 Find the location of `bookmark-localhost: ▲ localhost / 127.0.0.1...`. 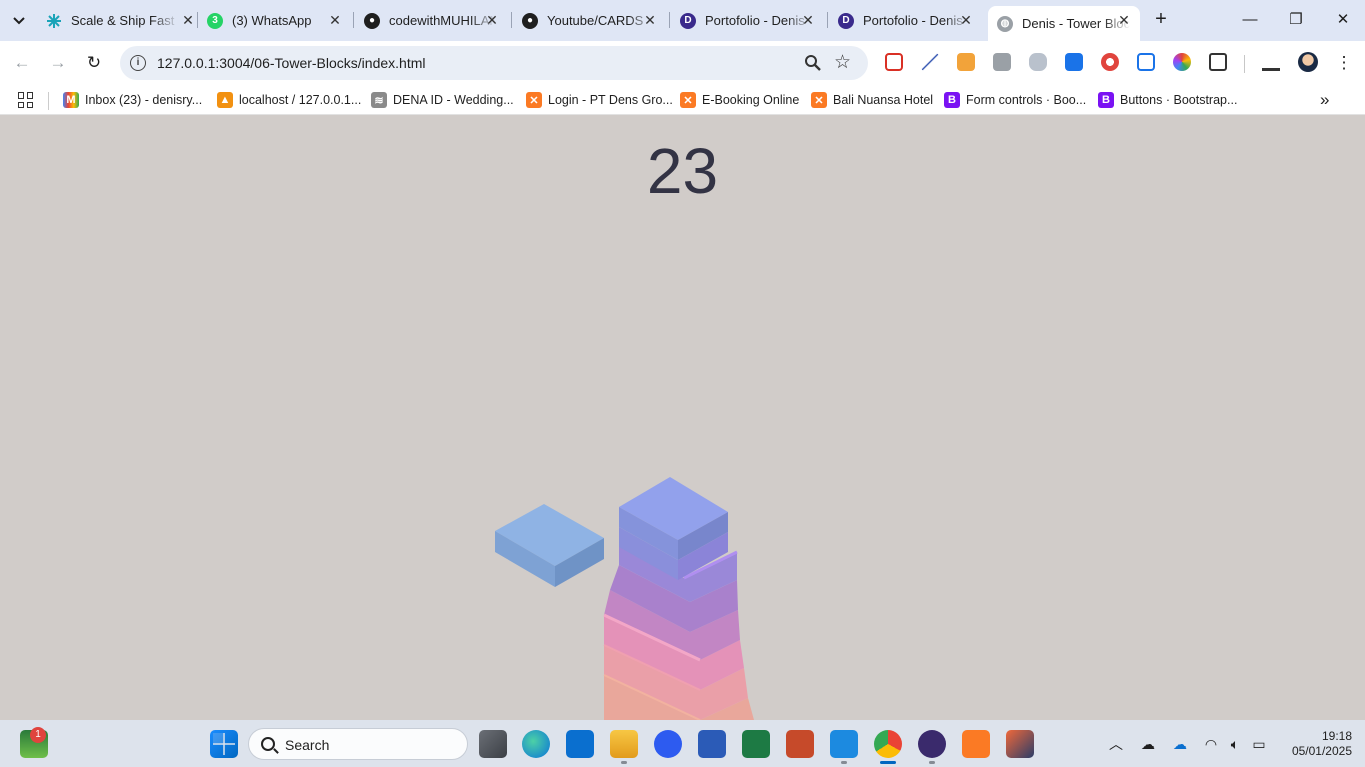

bookmark-localhost: ▲ localhost / 127.0.0.1... is located at coordinates (289, 100).